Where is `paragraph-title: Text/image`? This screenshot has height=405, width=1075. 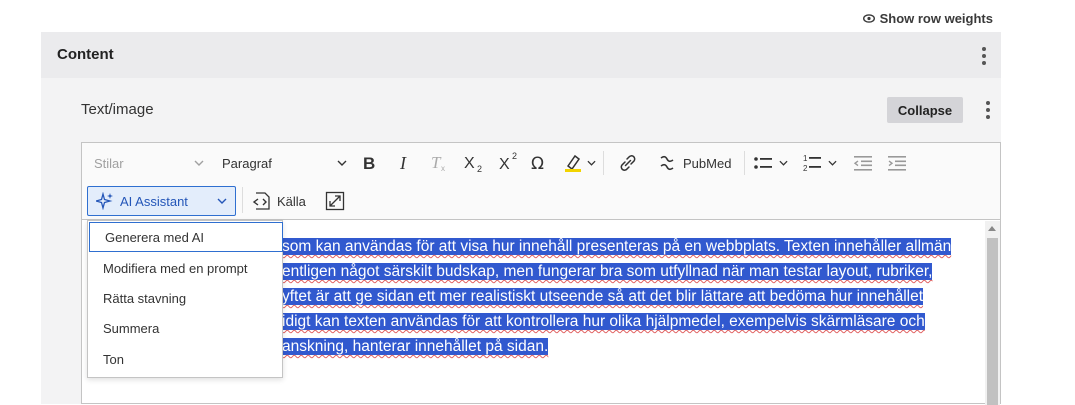
paragraph-title: Text/image is located at coordinates (117, 109).